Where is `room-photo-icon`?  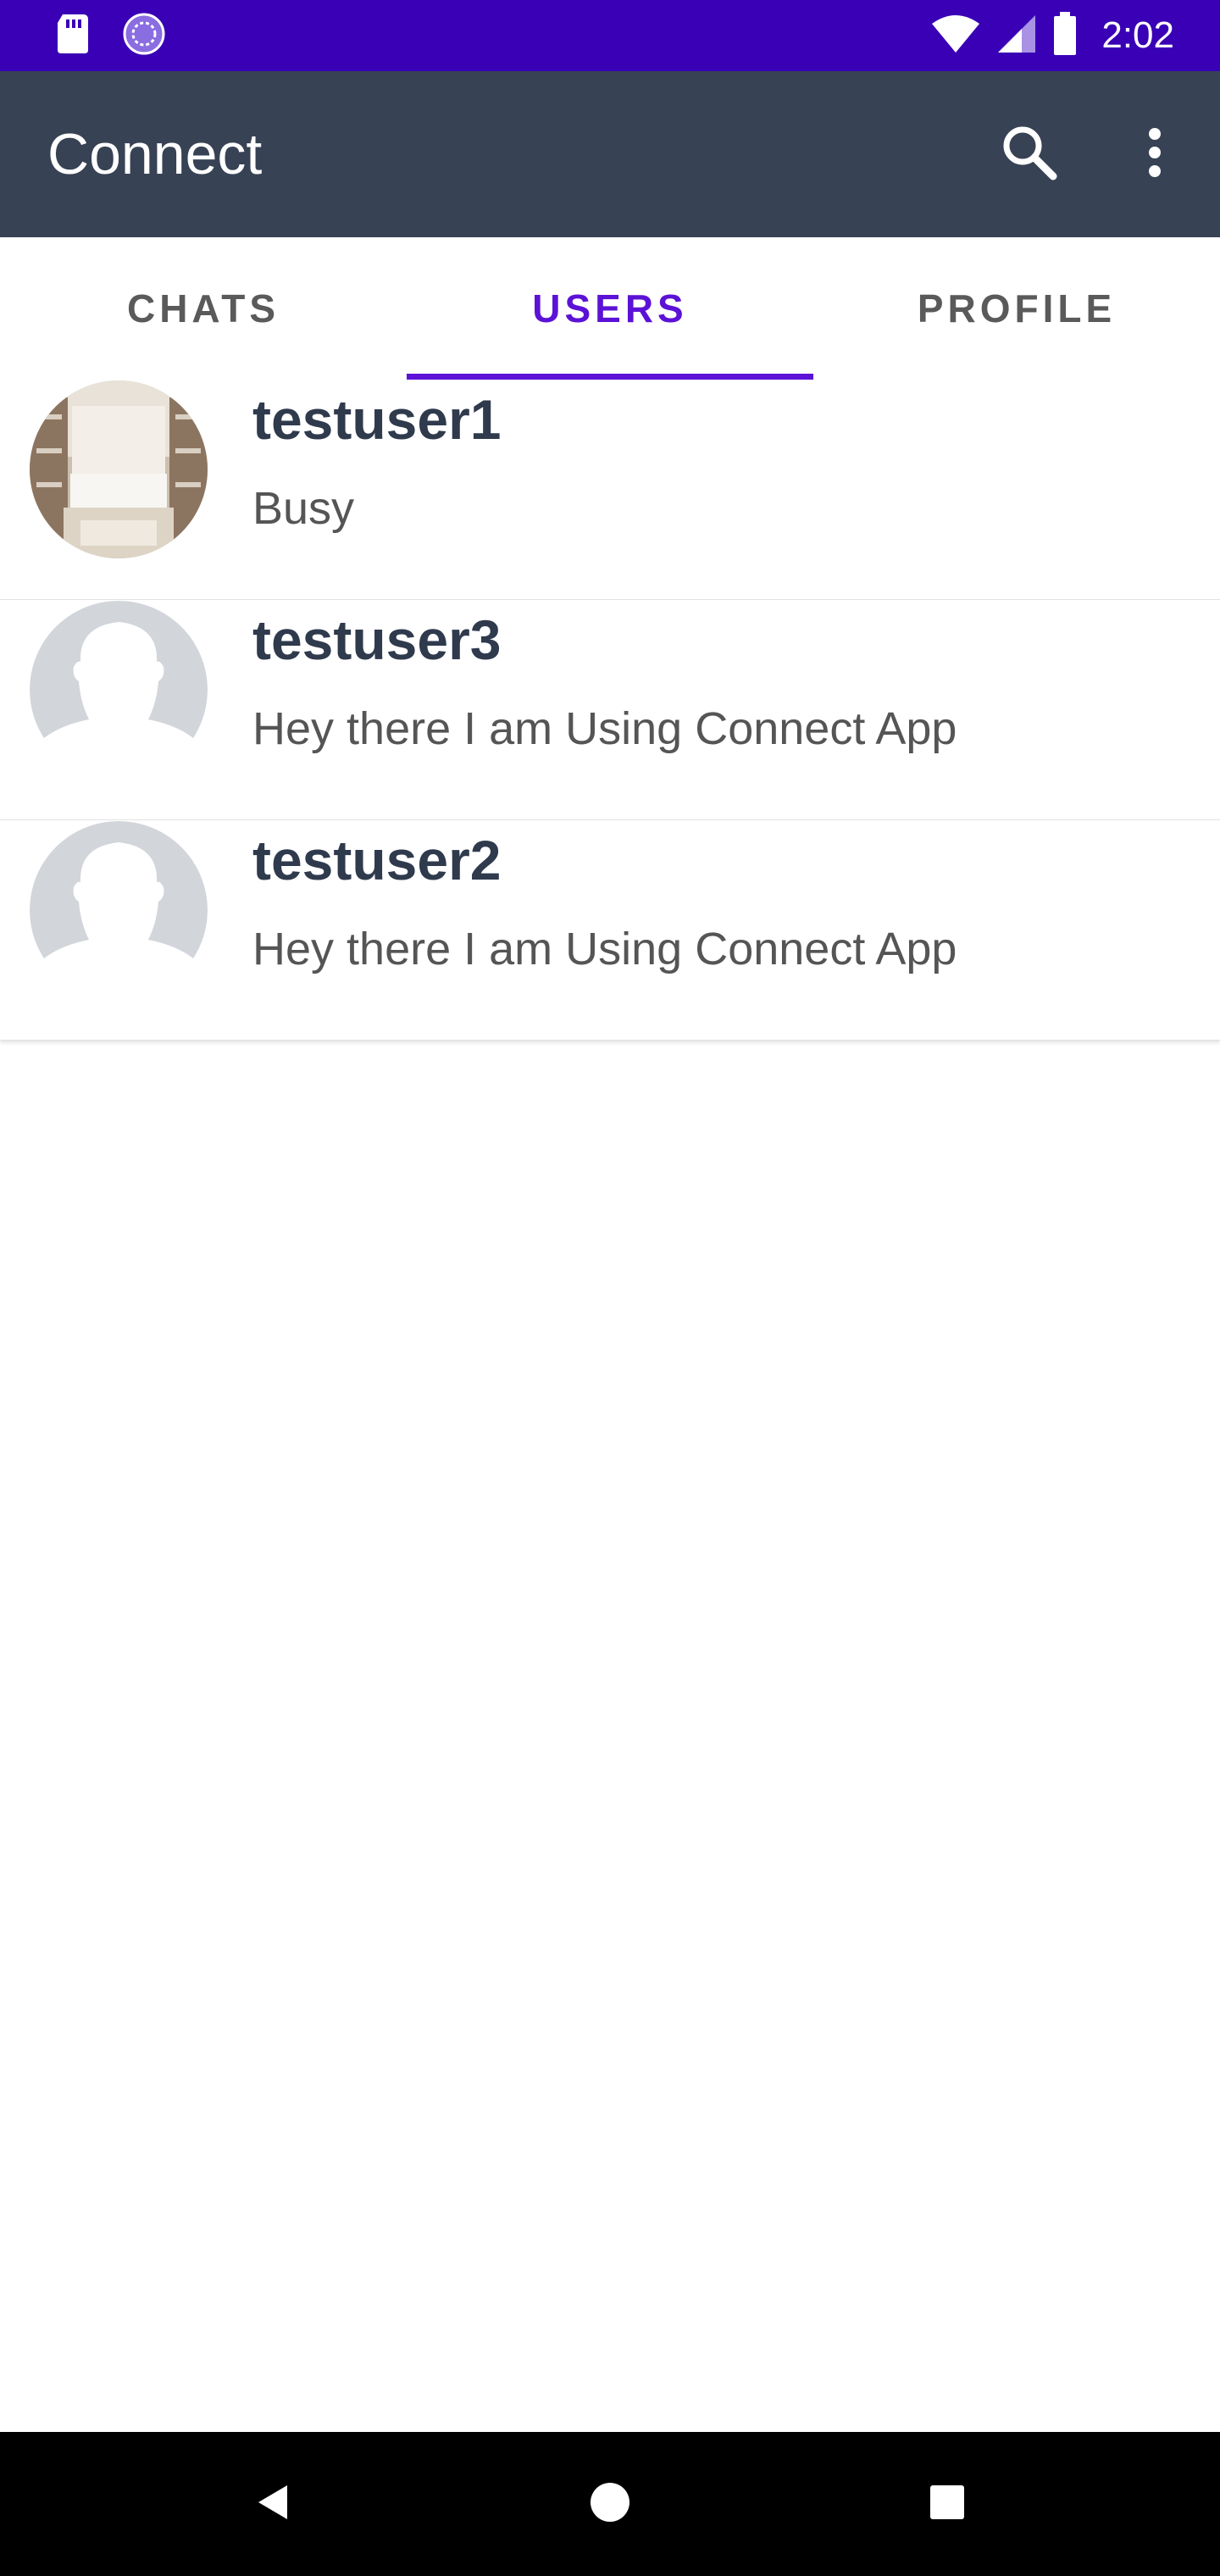 room-photo-icon is located at coordinates (119, 469).